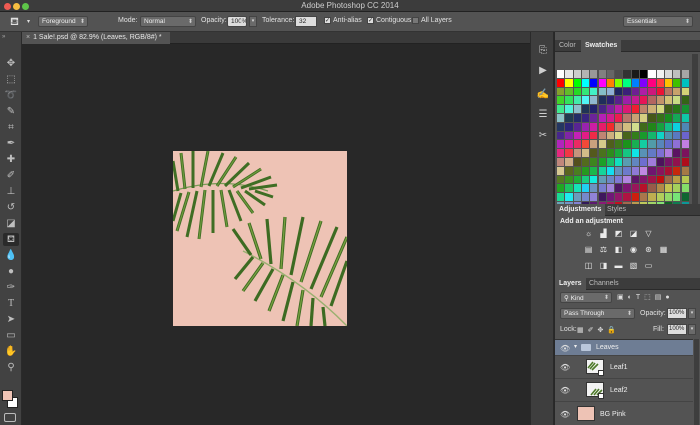 The width and height of the screenshot is (700, 425). Describe the element at coordinates (580, 210) in the screenshot. I see `tab-adjustments: Adjustments` at that location.